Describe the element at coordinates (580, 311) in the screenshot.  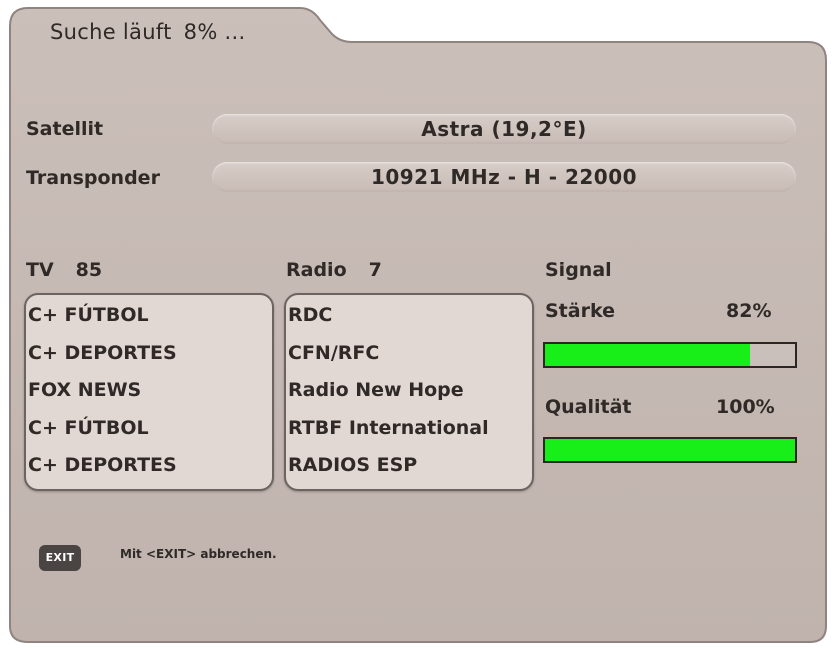
I see `strength-label: Stärke` at that location.